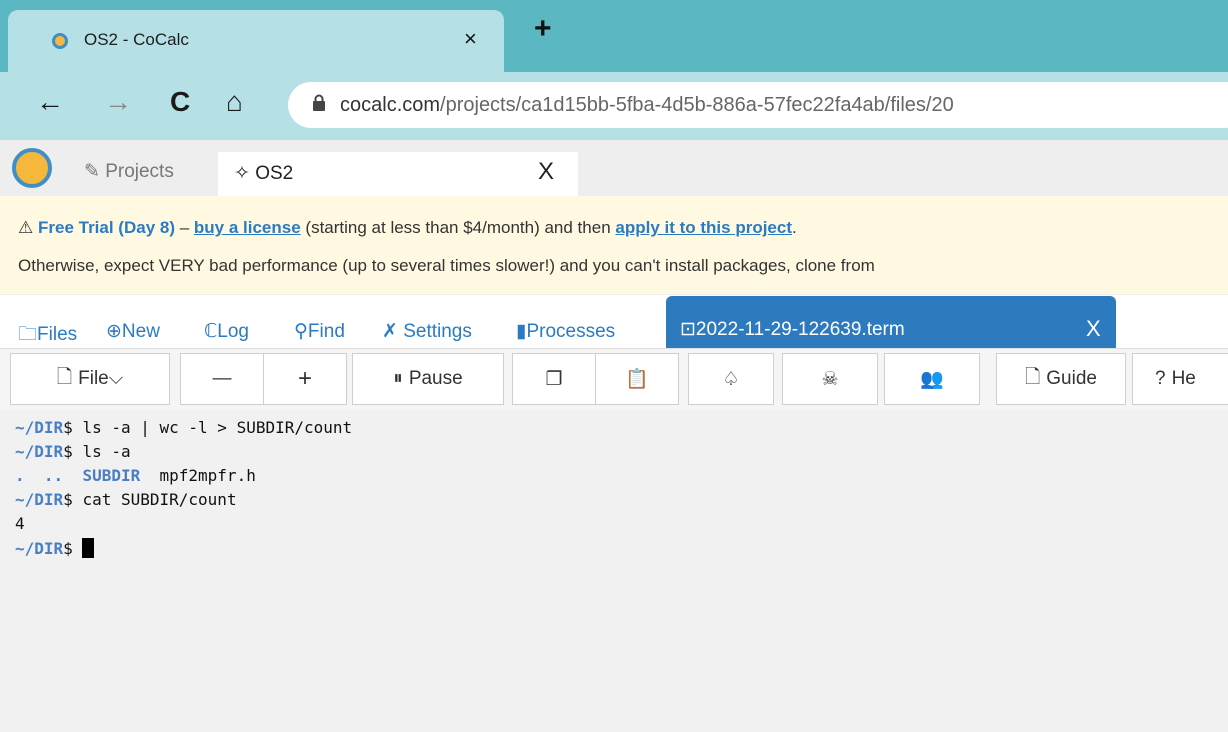 Image resolution: width=1228 pixels, height=732 pixels. What do you see at coordinates (305, 379) in the screenshot?
I see `increase-font-button: +` at bounding box center [305, 379].